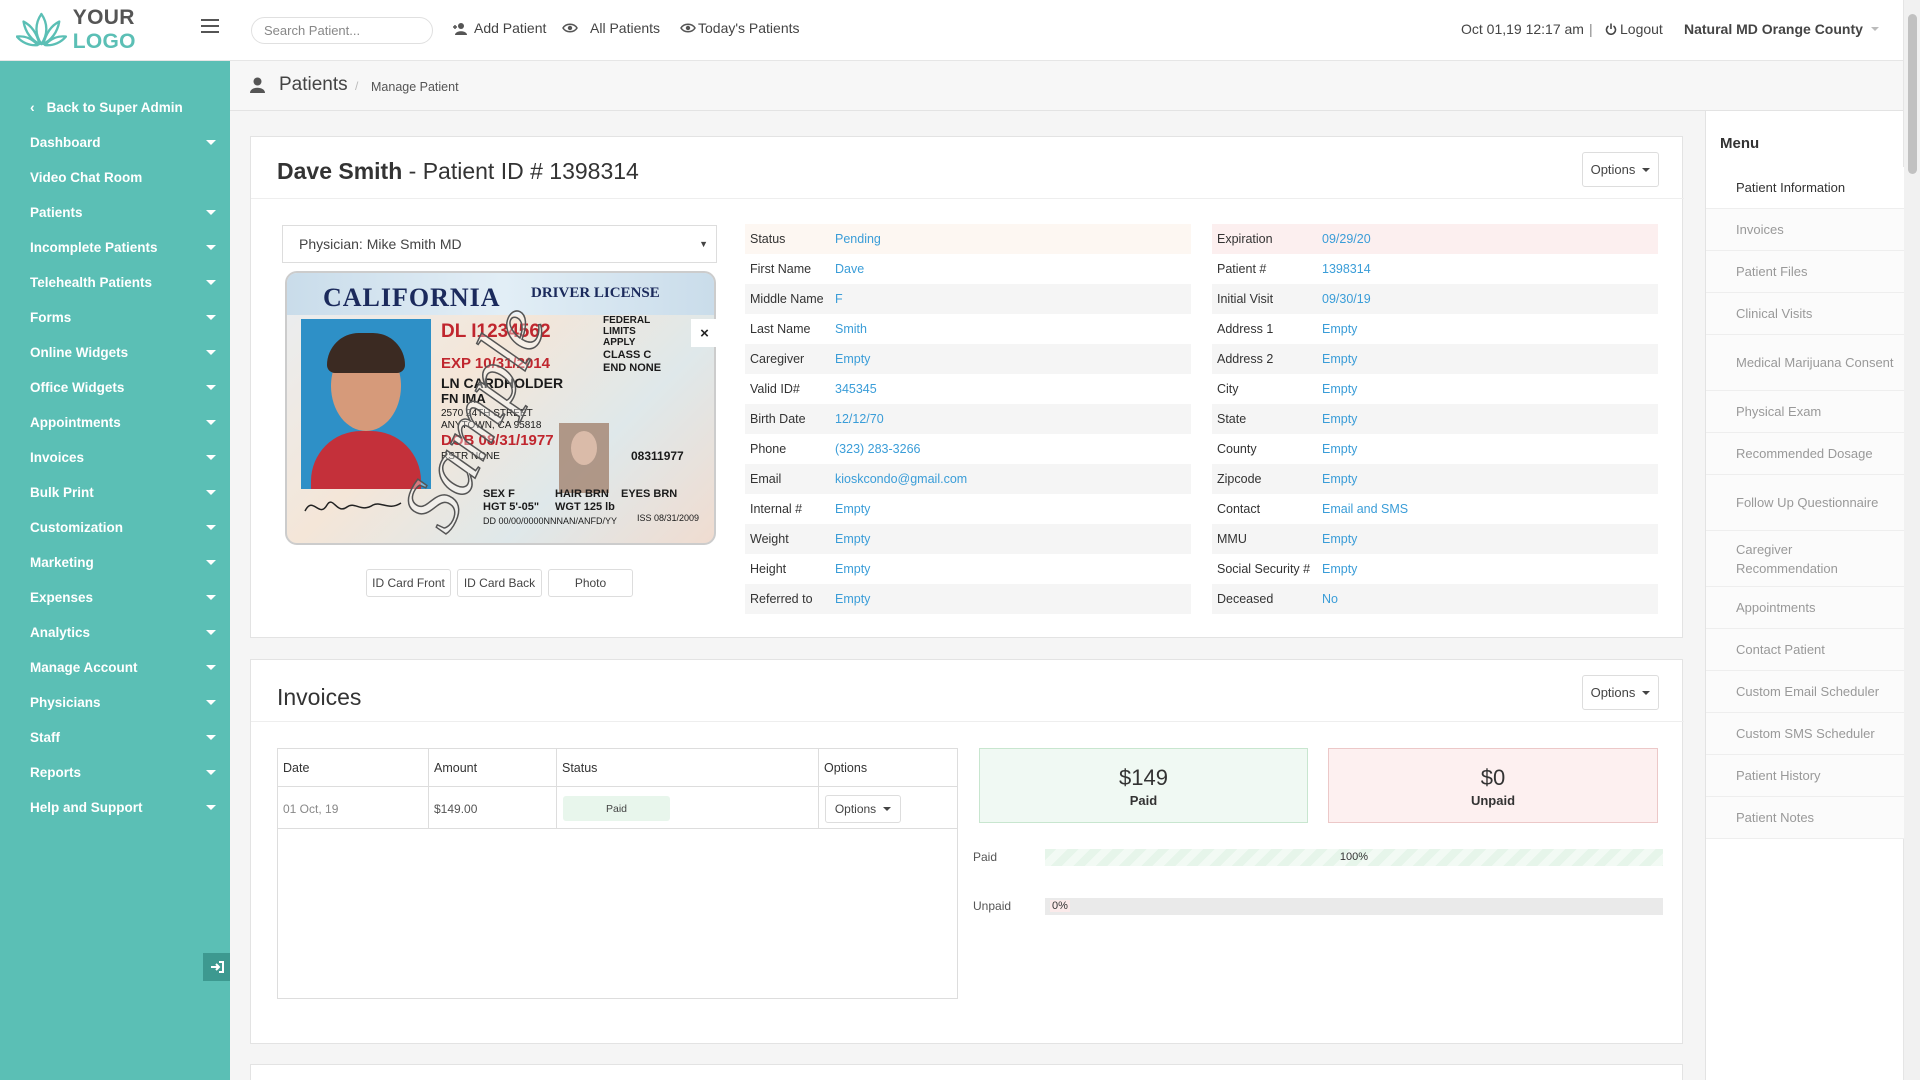 This screenshot has height=1080, width=1920. What do you see at coordinates (1354, 906) in the screenshot?
I see `unpaid-progress-bar: 0%` at bounding box center [1354, 906].